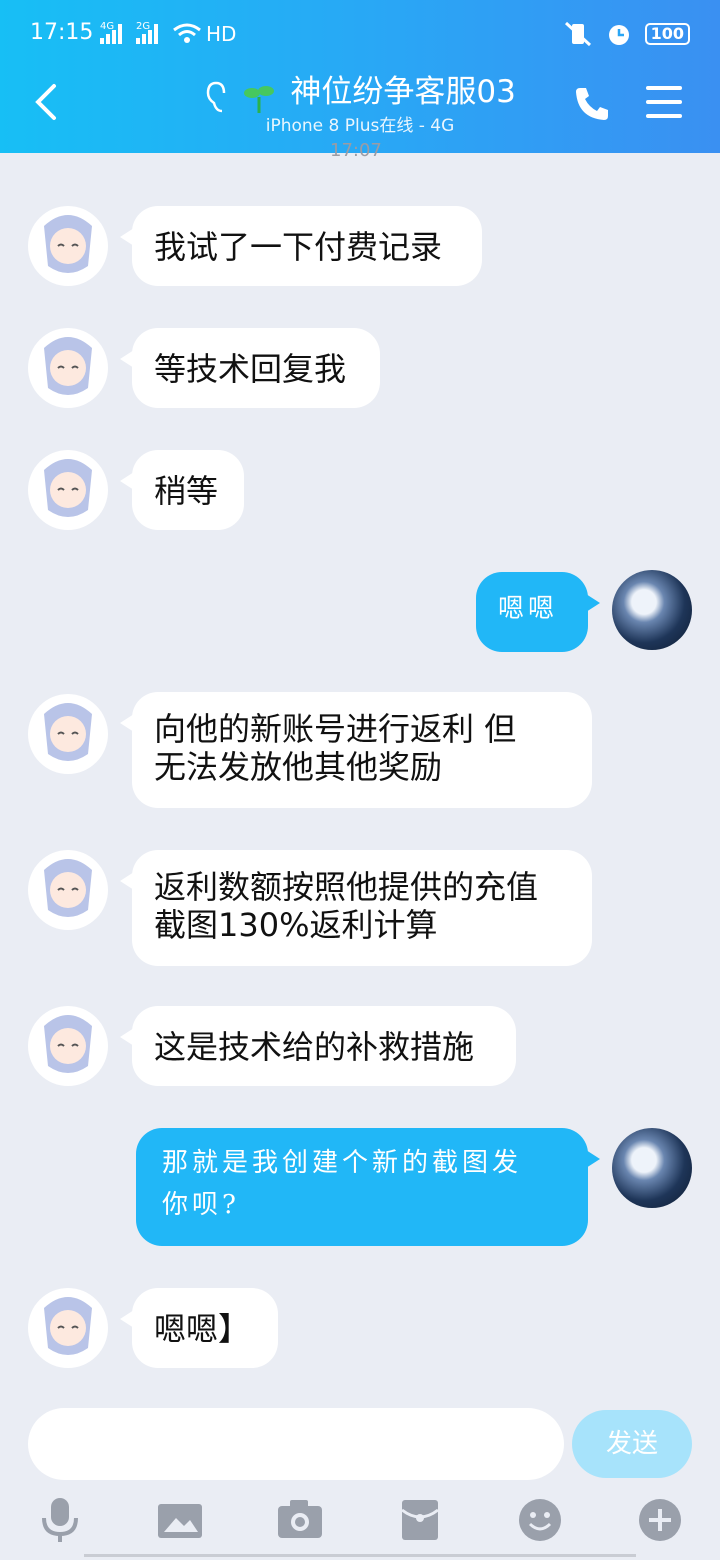  I want to click on sprout-icon, so click(259, 99).